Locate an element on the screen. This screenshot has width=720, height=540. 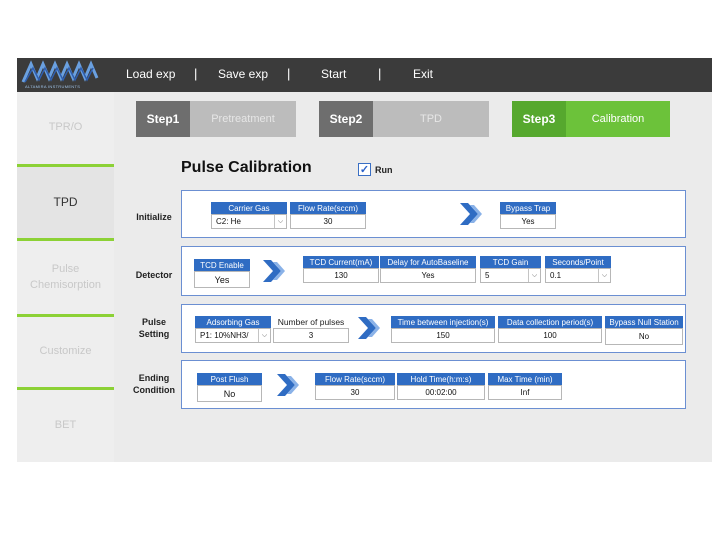
seconds-per-point-field: Seconds/Point 0.1 ⌵ is located at coordinates (578, 269).